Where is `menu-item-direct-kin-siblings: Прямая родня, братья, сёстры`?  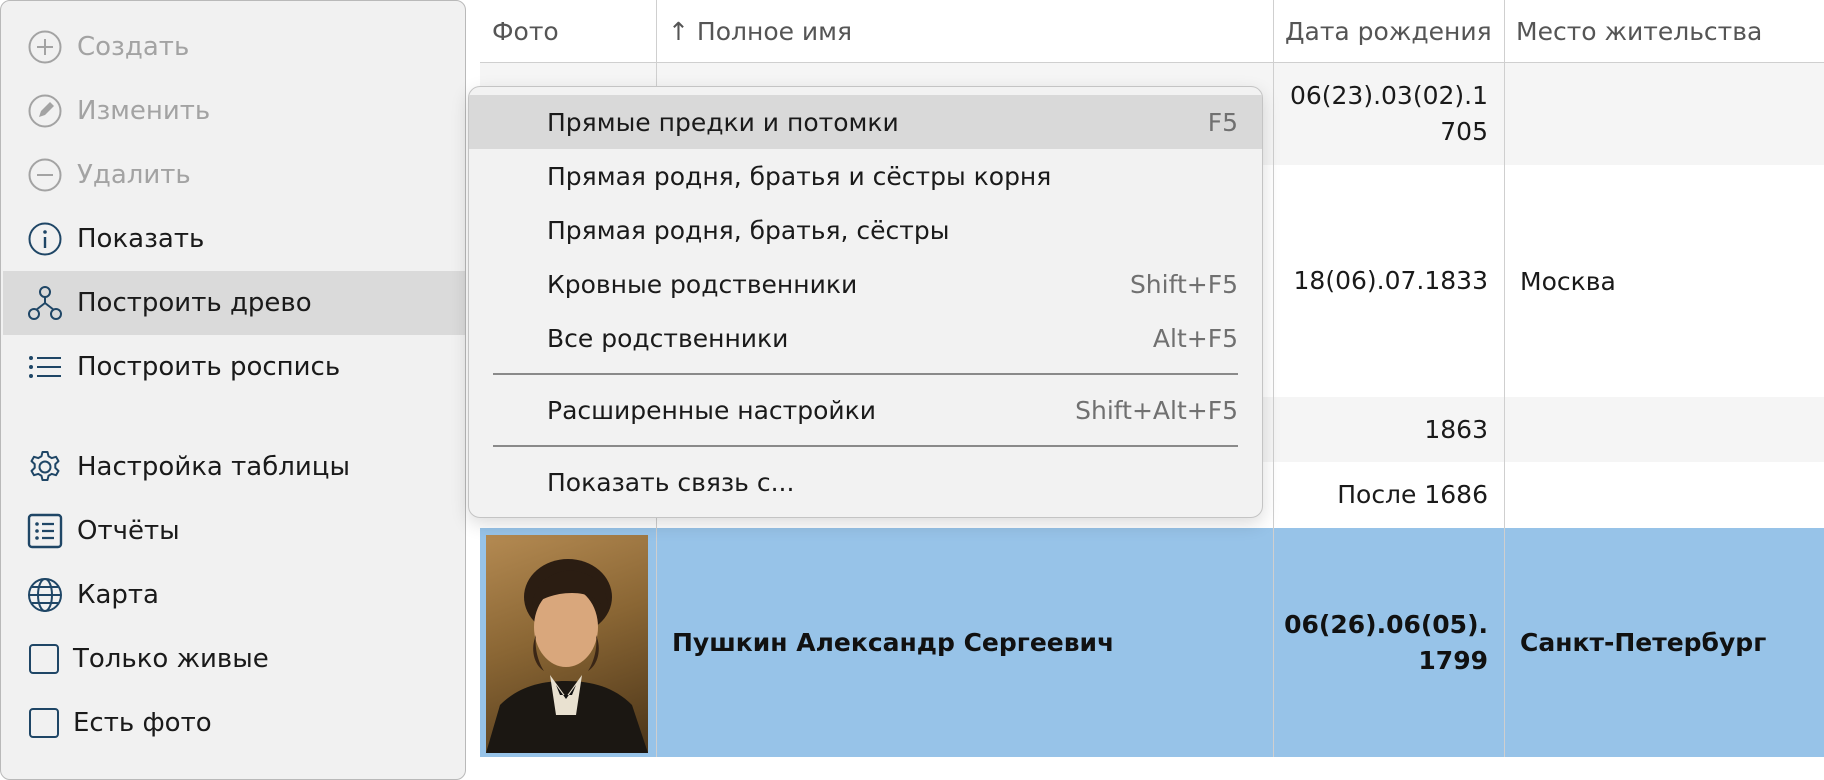
menu-item-direct-kin-siblings: Прямая родня, братья, сёстры is located at coordinates (865, 230).